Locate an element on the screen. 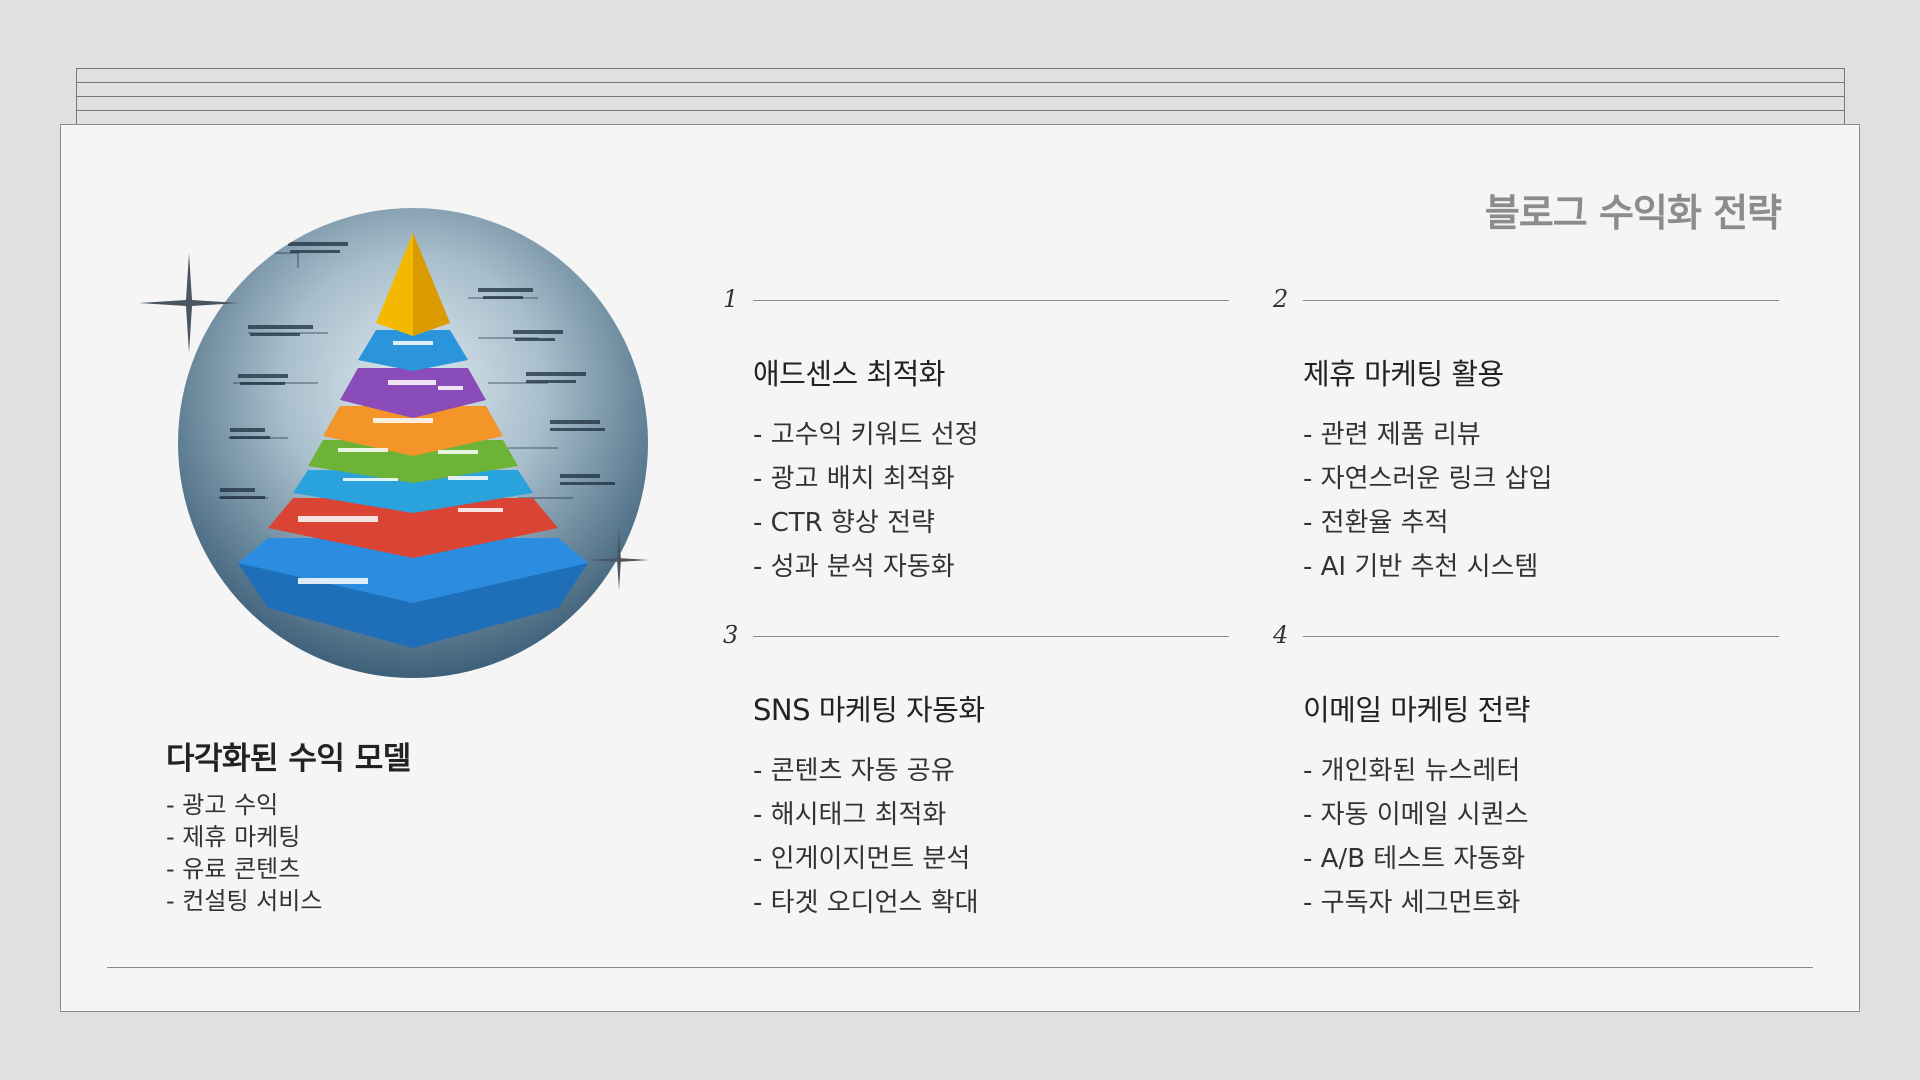 This screenshot has height=1080, width=1920. list-item: - 개인화된 뉴스레터 is located at coordinates (1412, 771).